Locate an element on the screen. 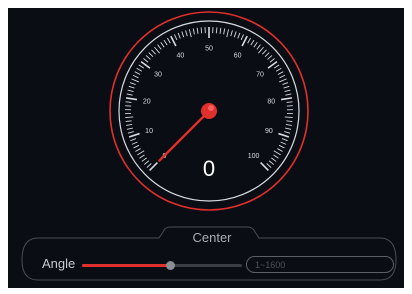 This screenshot has width=412, height=294. angle-slider-thumb is located at coordinates (170, 265).